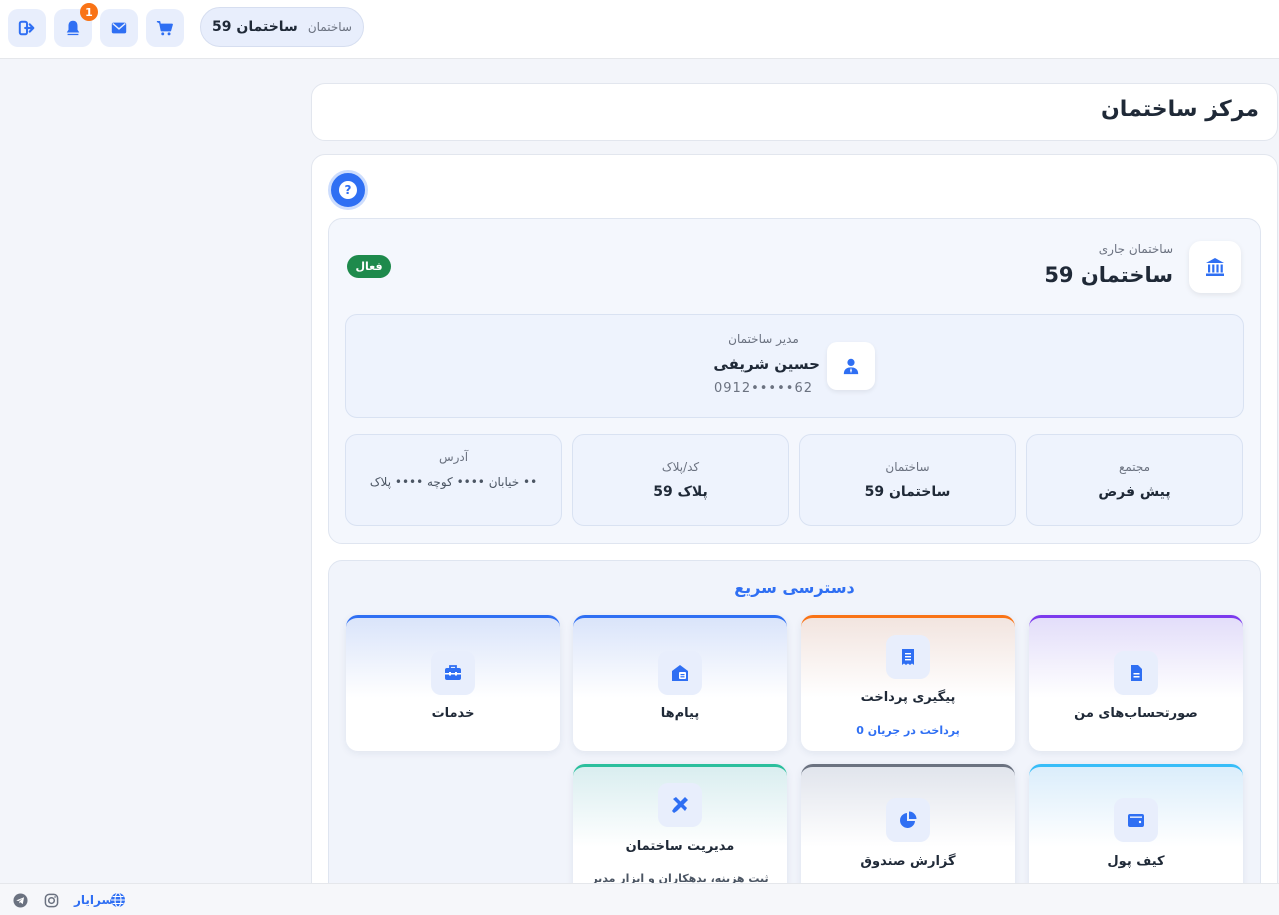  I want to click on tile-label: صورتحساب‌های من, so click(1136, 713).